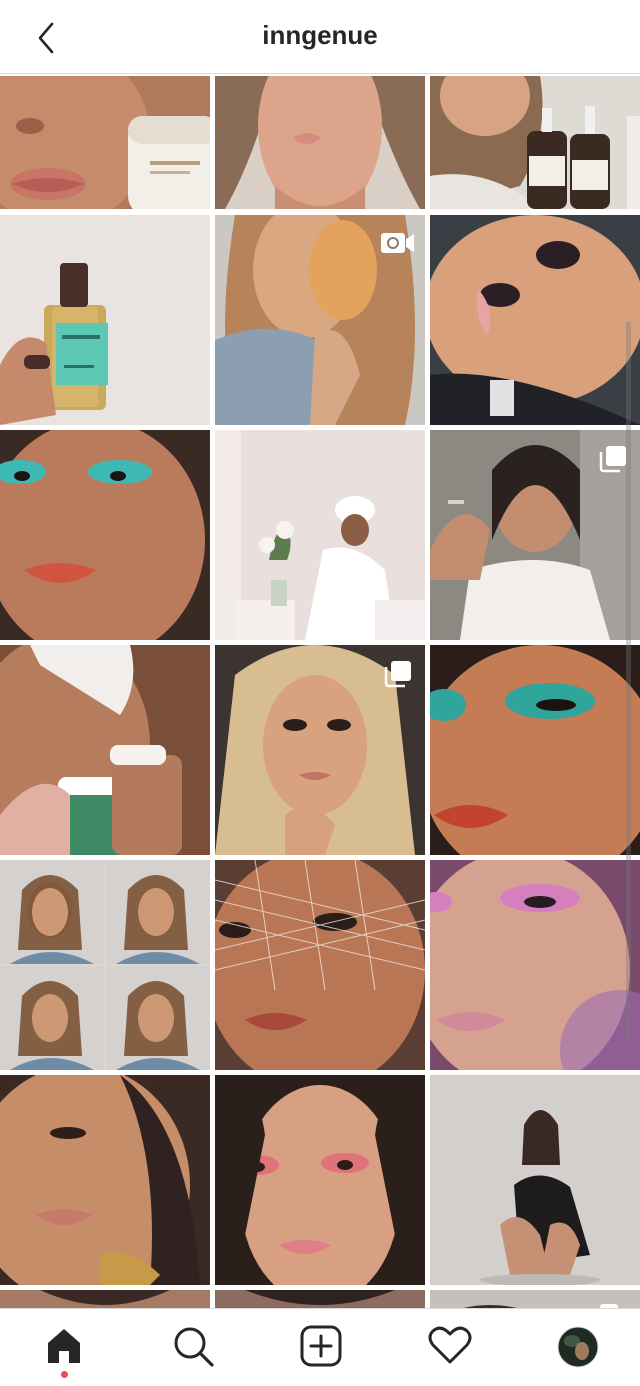 Image resolution: width=640 pixels, height=1386 pixels. I want to click on tab-new-post, so click(320, 1349).